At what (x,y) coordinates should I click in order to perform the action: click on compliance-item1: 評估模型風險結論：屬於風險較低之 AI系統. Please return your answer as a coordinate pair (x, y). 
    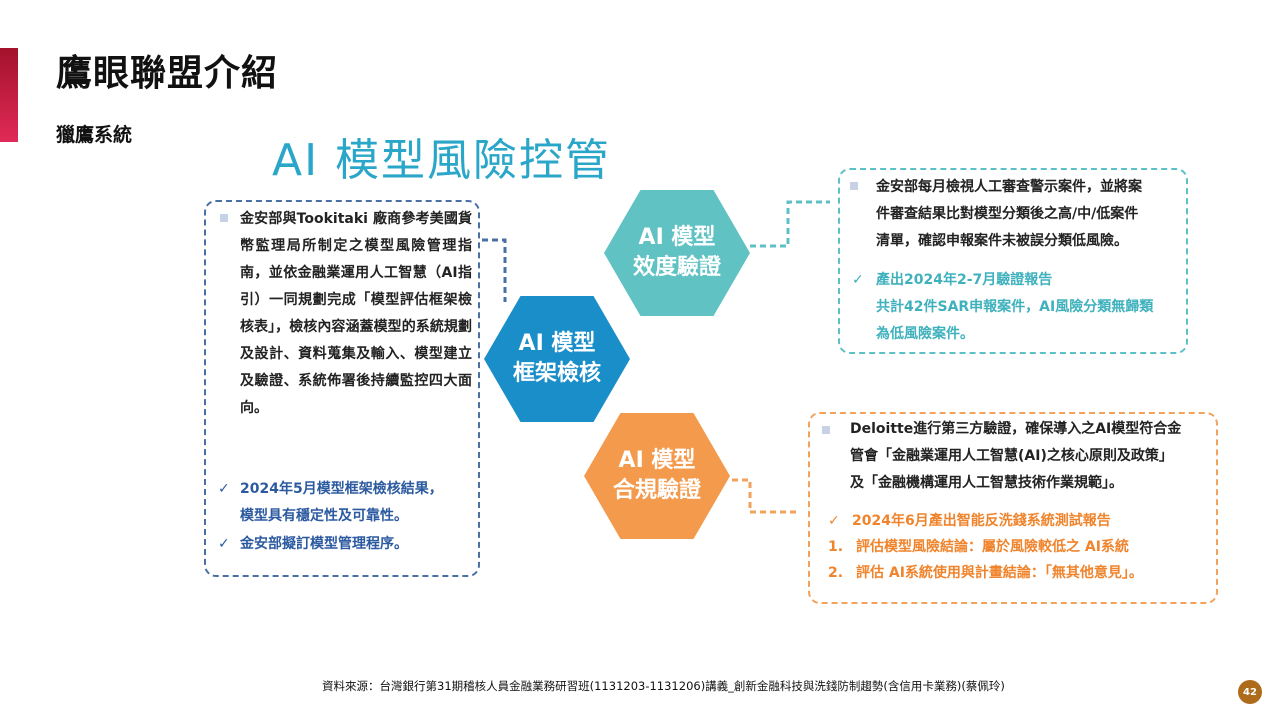
    Looking at the image, I should click on (992, 547).